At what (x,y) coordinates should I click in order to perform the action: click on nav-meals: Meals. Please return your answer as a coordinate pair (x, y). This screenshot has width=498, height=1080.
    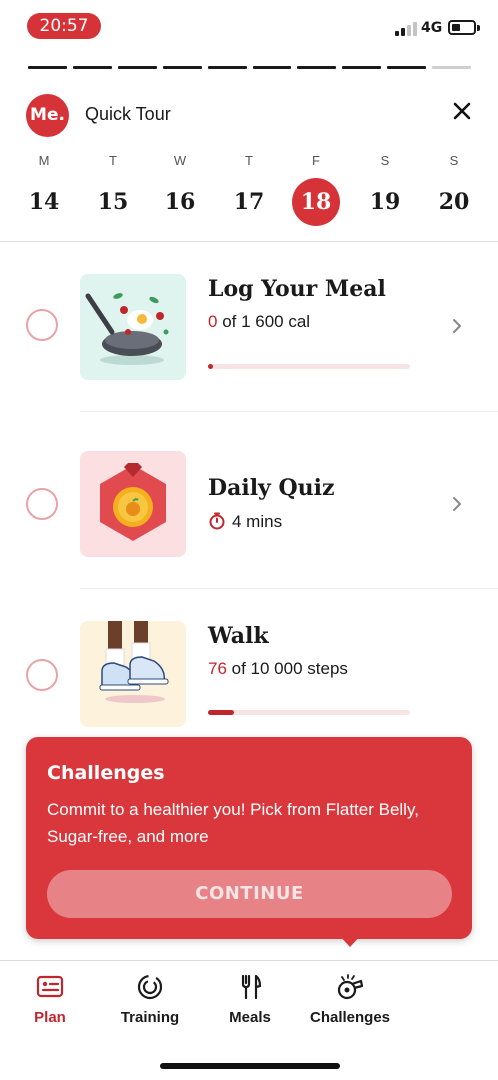
    Looking at the image, I should click on (250, 999).